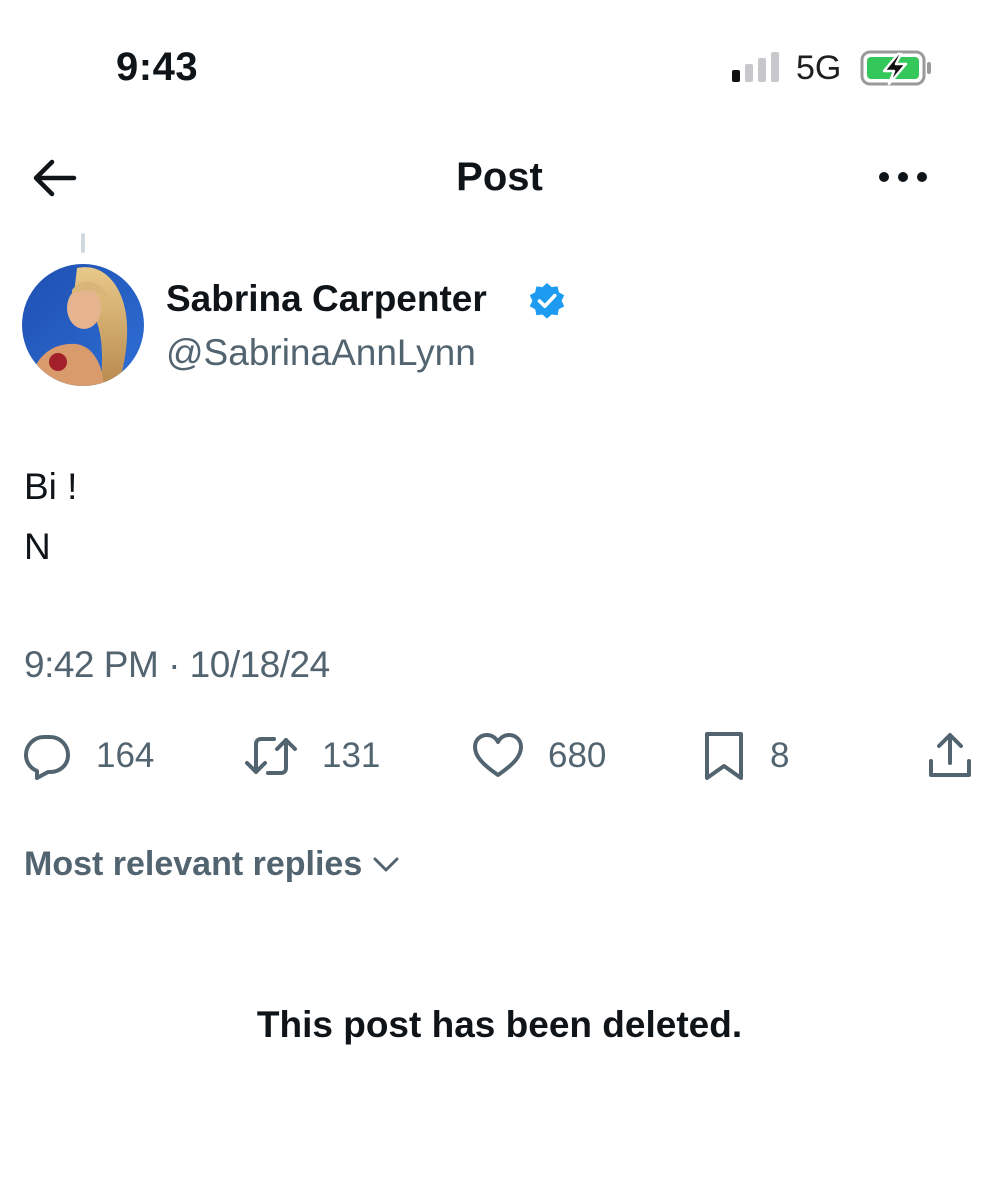 The image size is (999, 1200). What do you see at coordinates (51, 486) in the screenshot?
I see `post-text-line: Bi !` at bounding box center [51, 486].